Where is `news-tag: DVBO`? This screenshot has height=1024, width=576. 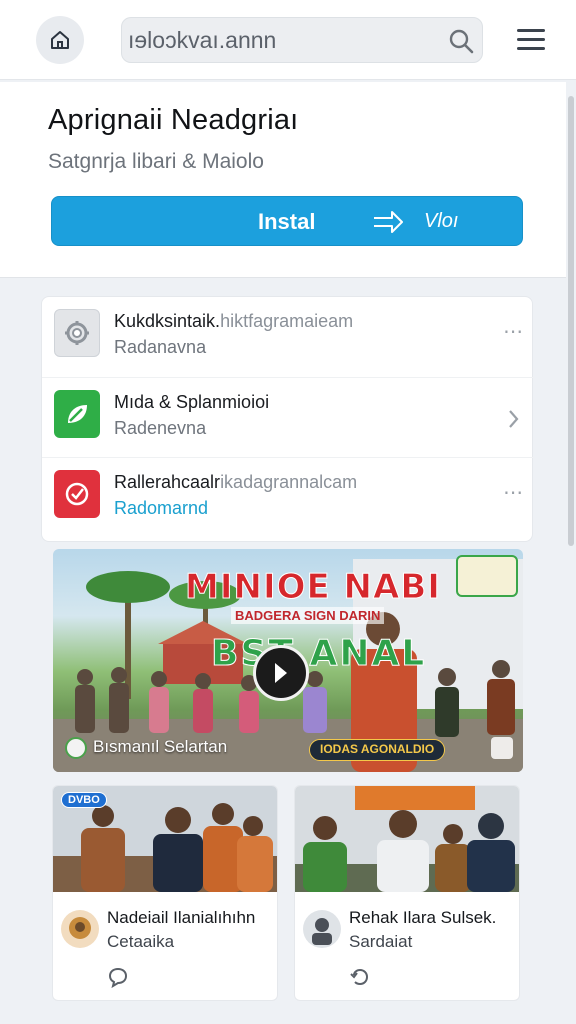
news-tag: DVBO is located at coordinates (84, 800).